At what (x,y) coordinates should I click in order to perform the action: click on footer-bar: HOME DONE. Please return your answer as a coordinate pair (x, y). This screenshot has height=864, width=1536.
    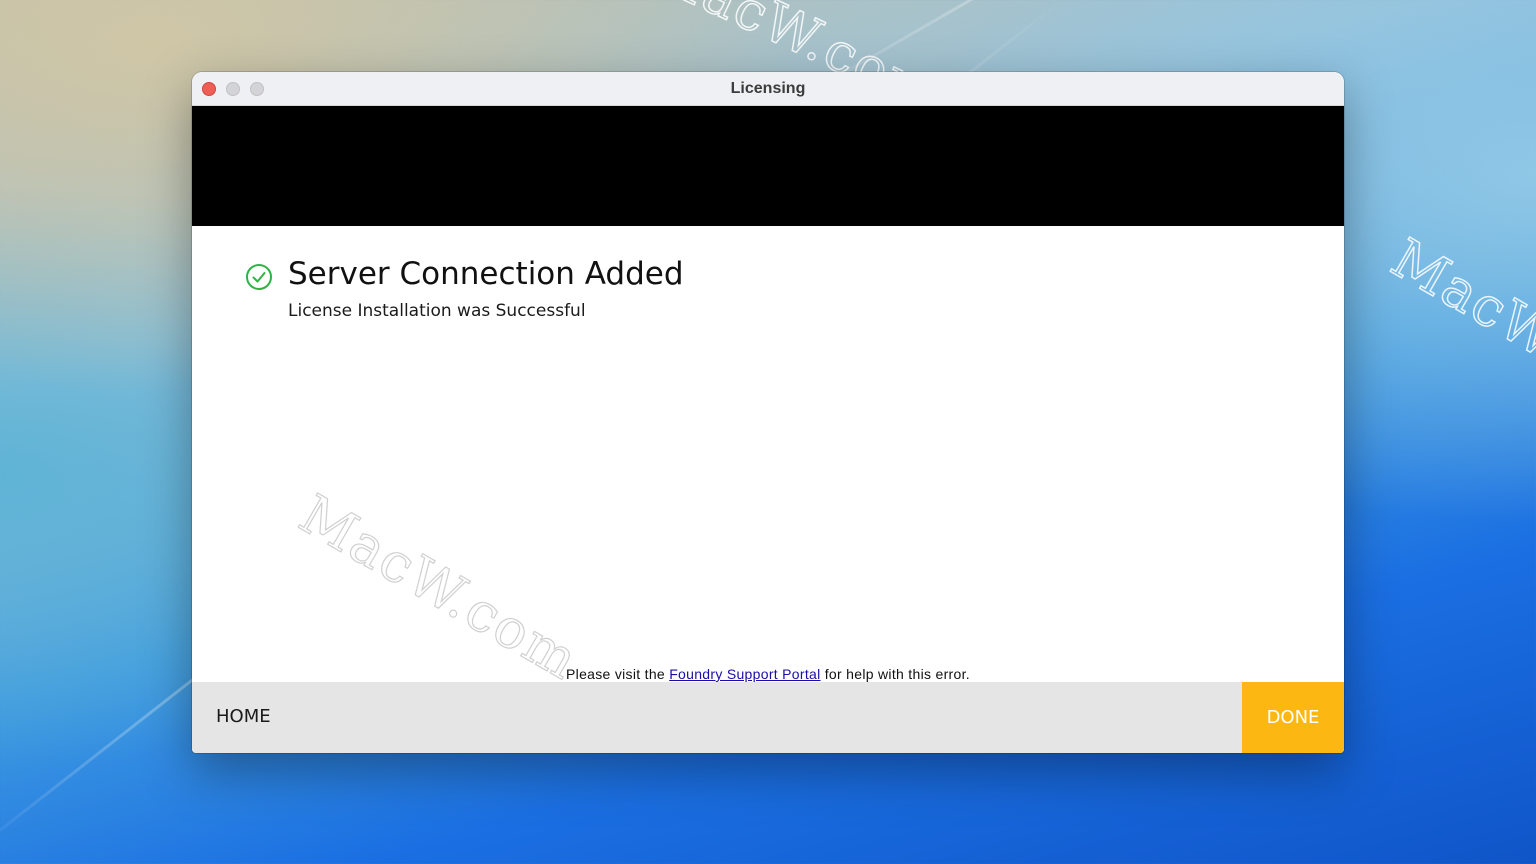
    Looking at the image, I should click on (768, 717).